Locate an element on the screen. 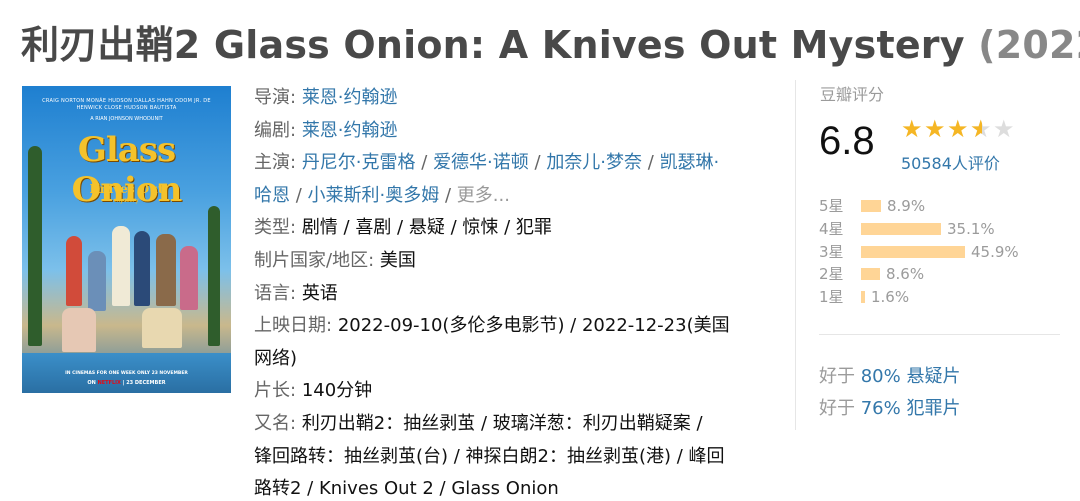 This screenshot has height=501, width=1080. aka-value: 利刃出鞘2：抽丝剥茧 / 玻璃洋葱：利刃出鞘疑案 / is located at coordinates (502, 423).